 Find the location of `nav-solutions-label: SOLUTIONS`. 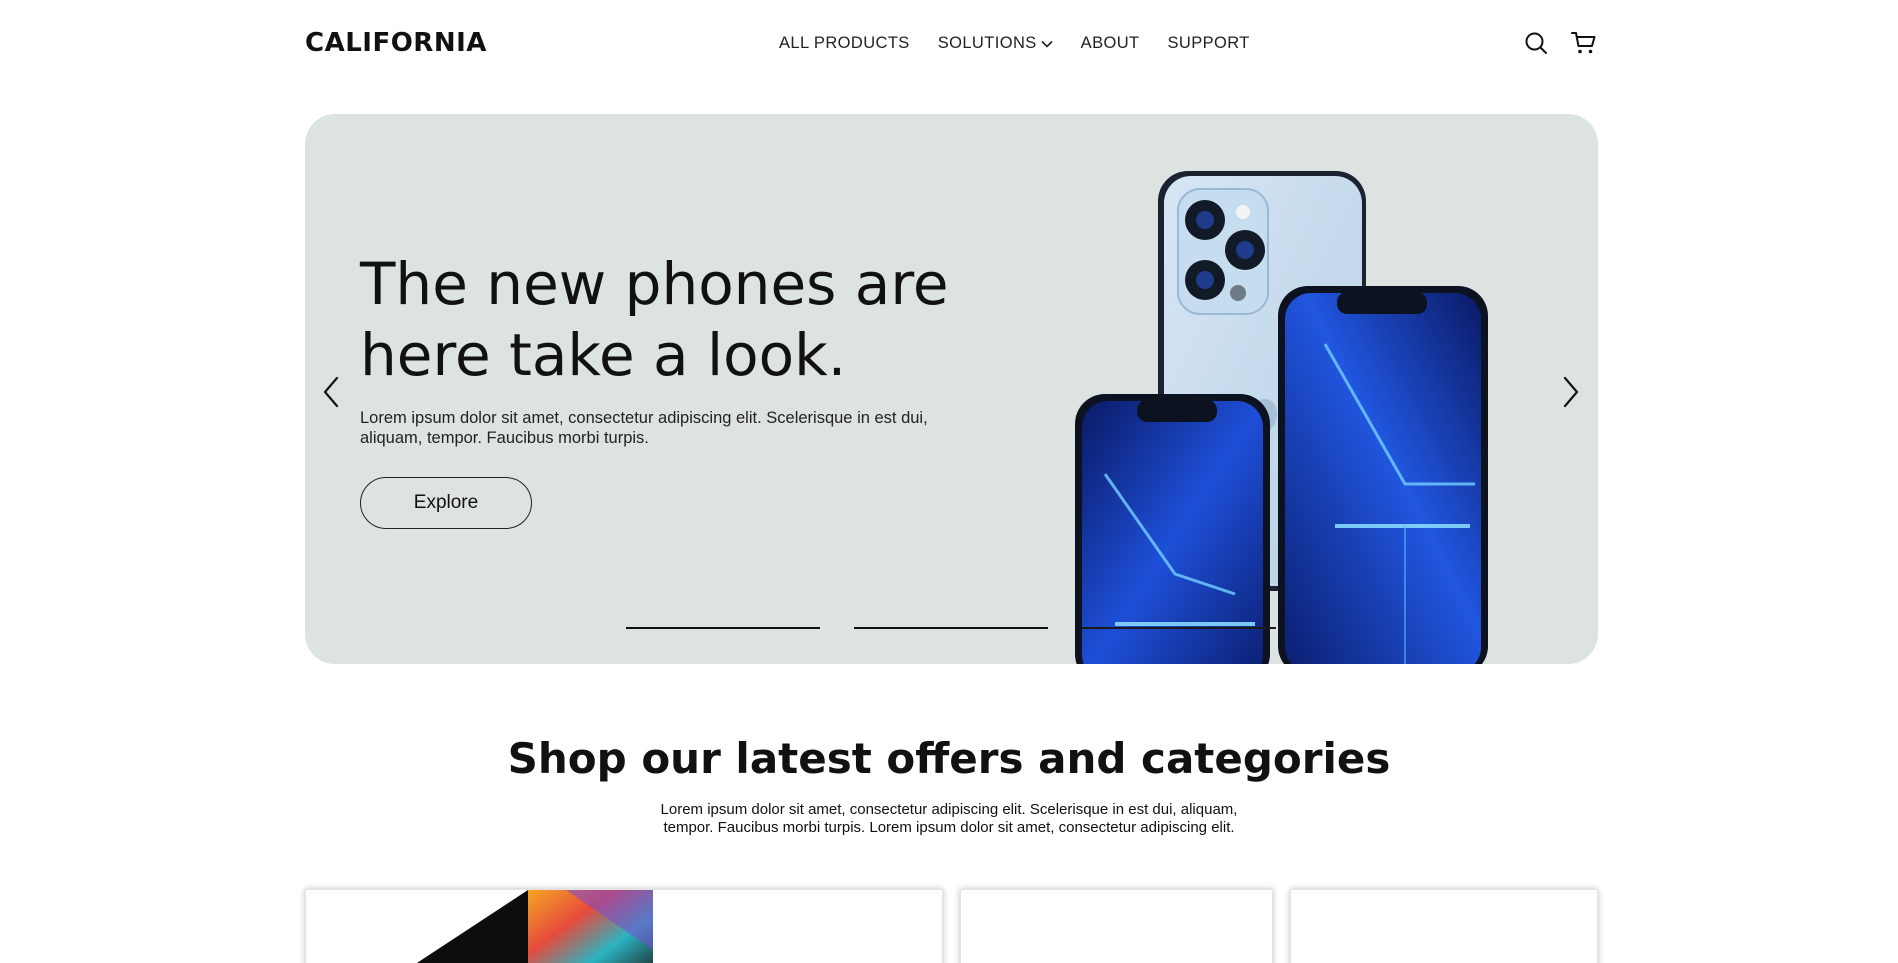

nav-solutions-label: SOLUTIONS is located at coordinates (987, 43).